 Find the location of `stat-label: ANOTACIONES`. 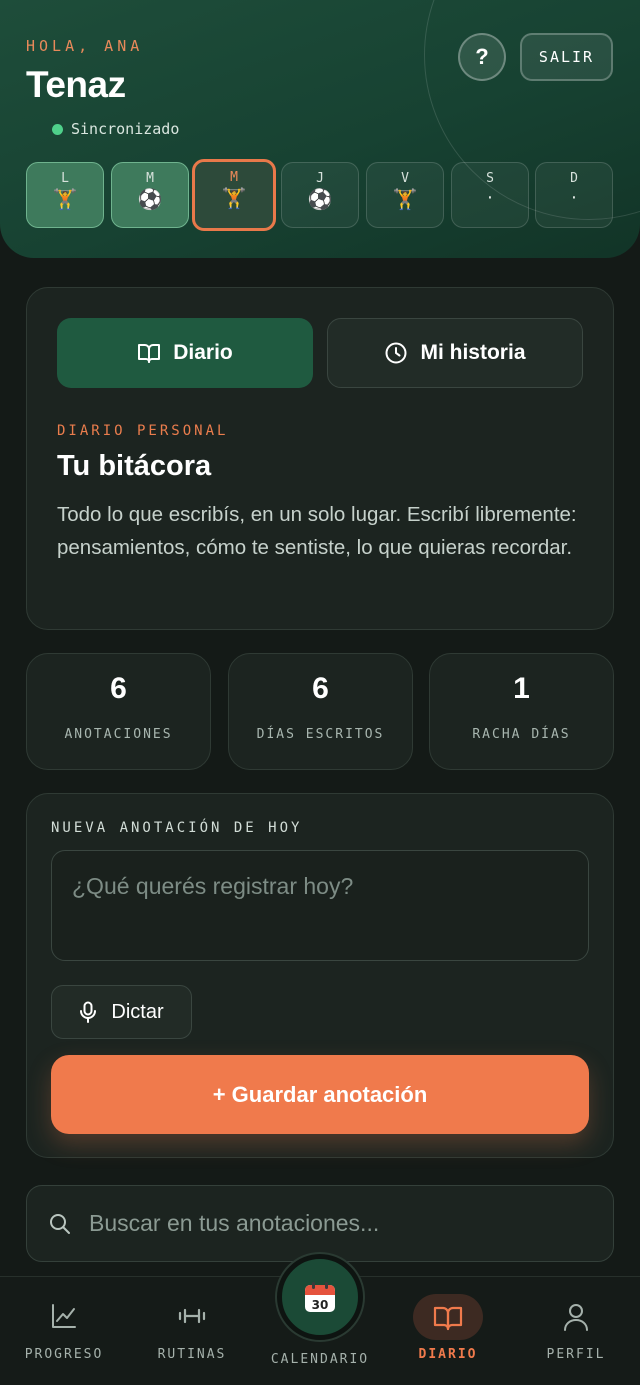

stat-label: ANOTACIONES is located at coordinates (118, 734).